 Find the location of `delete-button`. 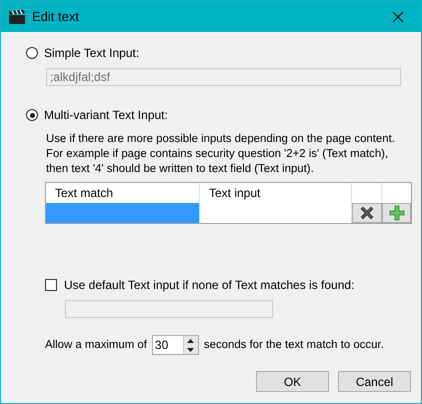

delete-button is located at coordinates (367, 213).